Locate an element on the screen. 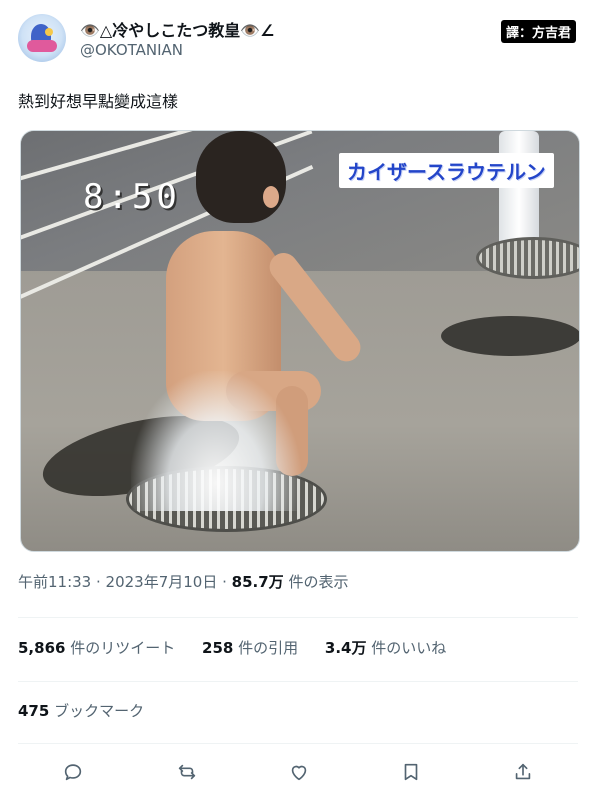 The width and height of the screenshot is (598, 801). retweets-label: 件のリツイート is located at coordinates (120, 648).